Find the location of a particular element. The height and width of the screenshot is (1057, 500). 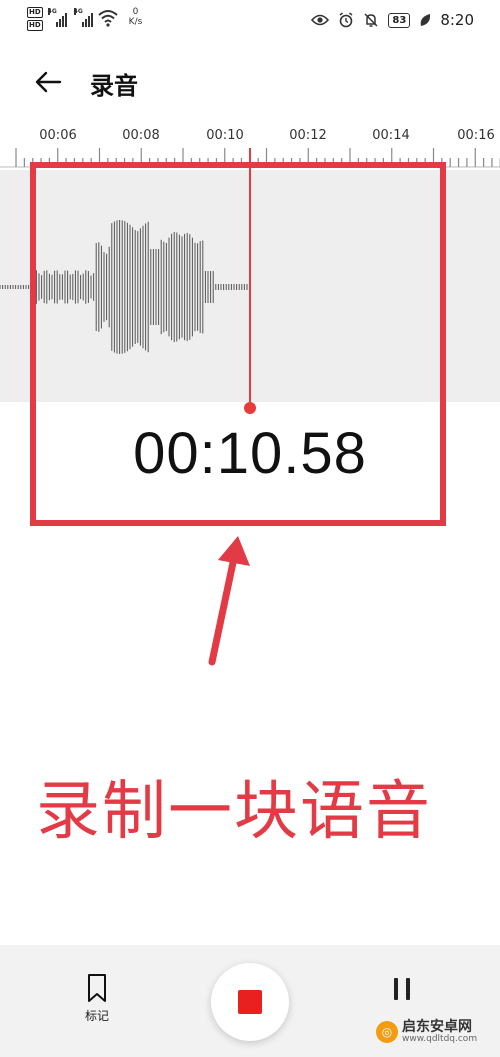

hd-indicators: HD HD is located at coordinates (35, 19).